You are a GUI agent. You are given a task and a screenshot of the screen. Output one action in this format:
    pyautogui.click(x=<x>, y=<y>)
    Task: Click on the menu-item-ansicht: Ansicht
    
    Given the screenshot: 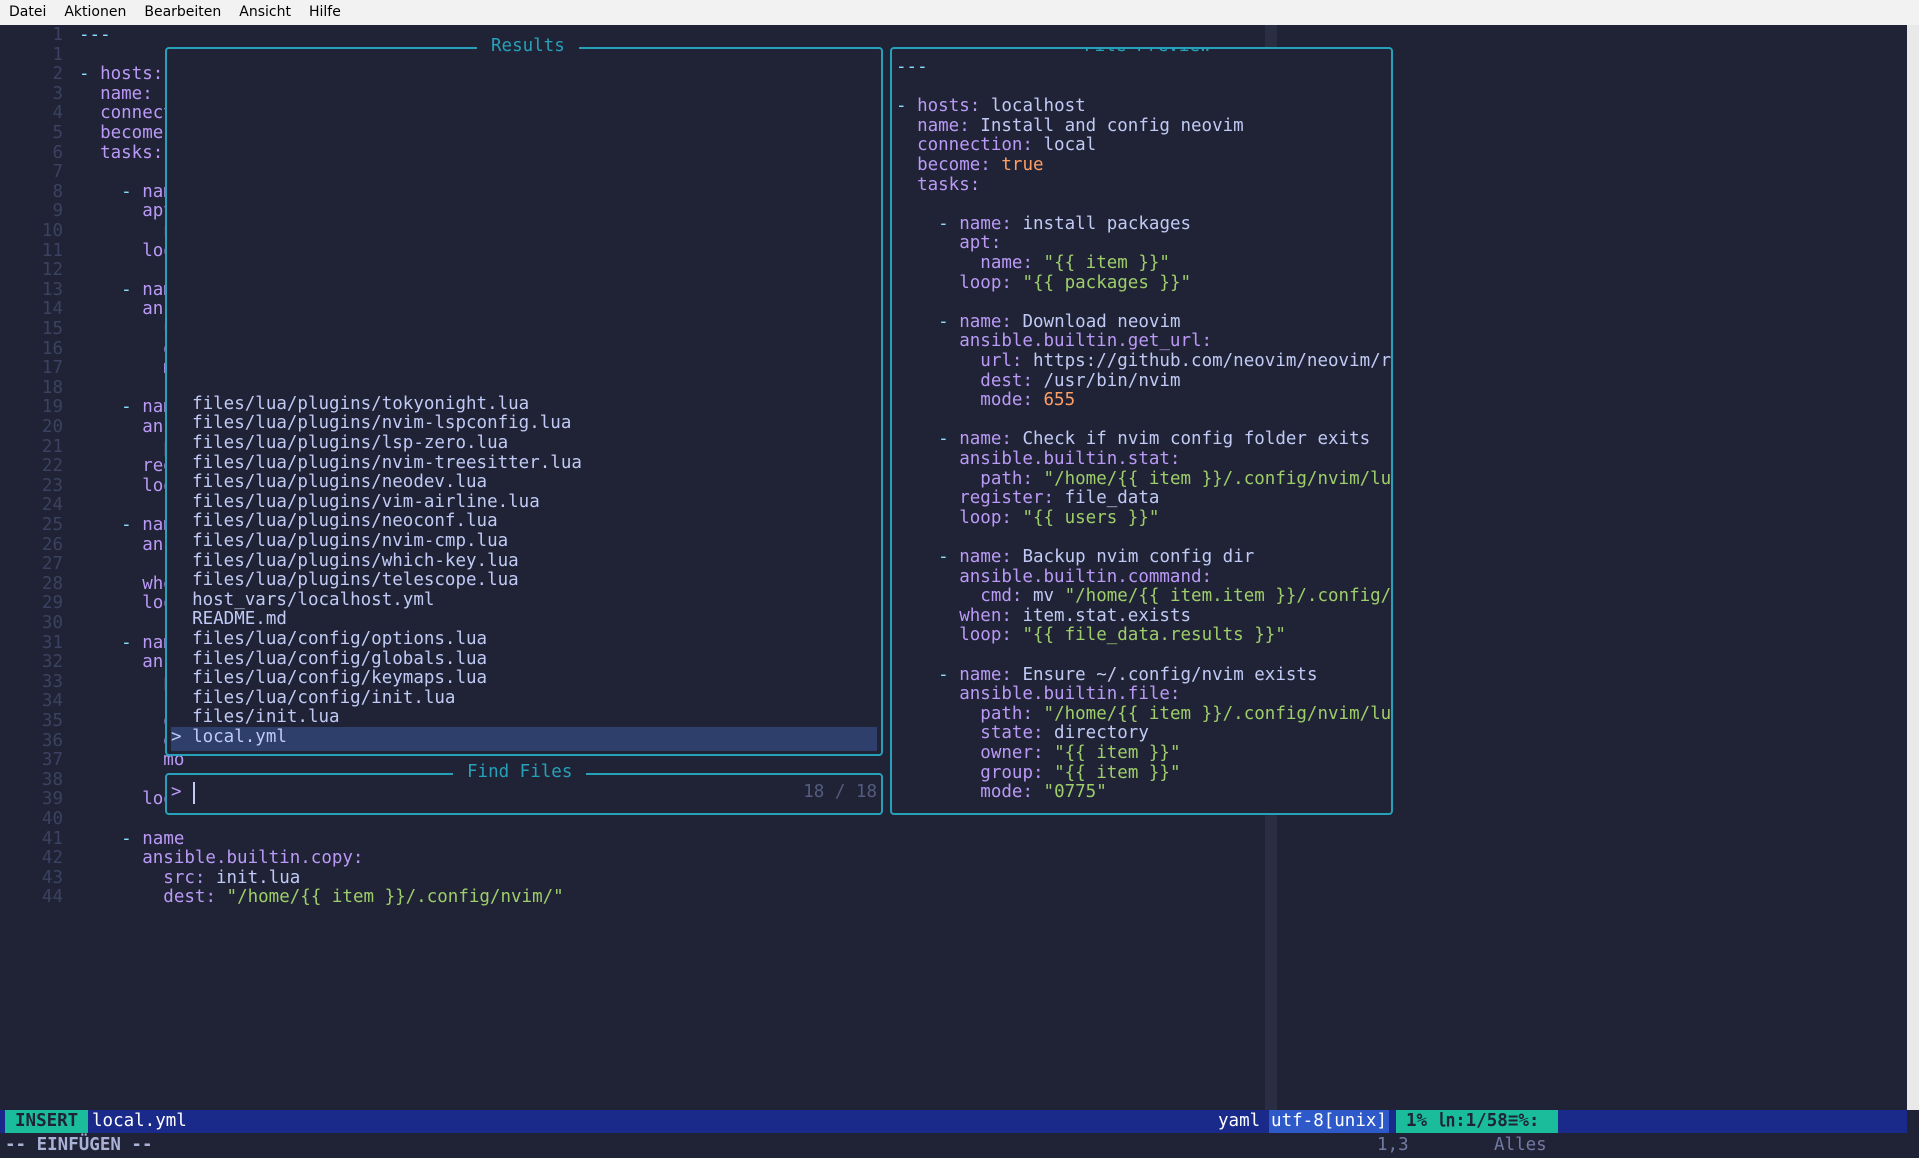 What is the action you would take?
    pyautogui.click(x=265, y=10)
    